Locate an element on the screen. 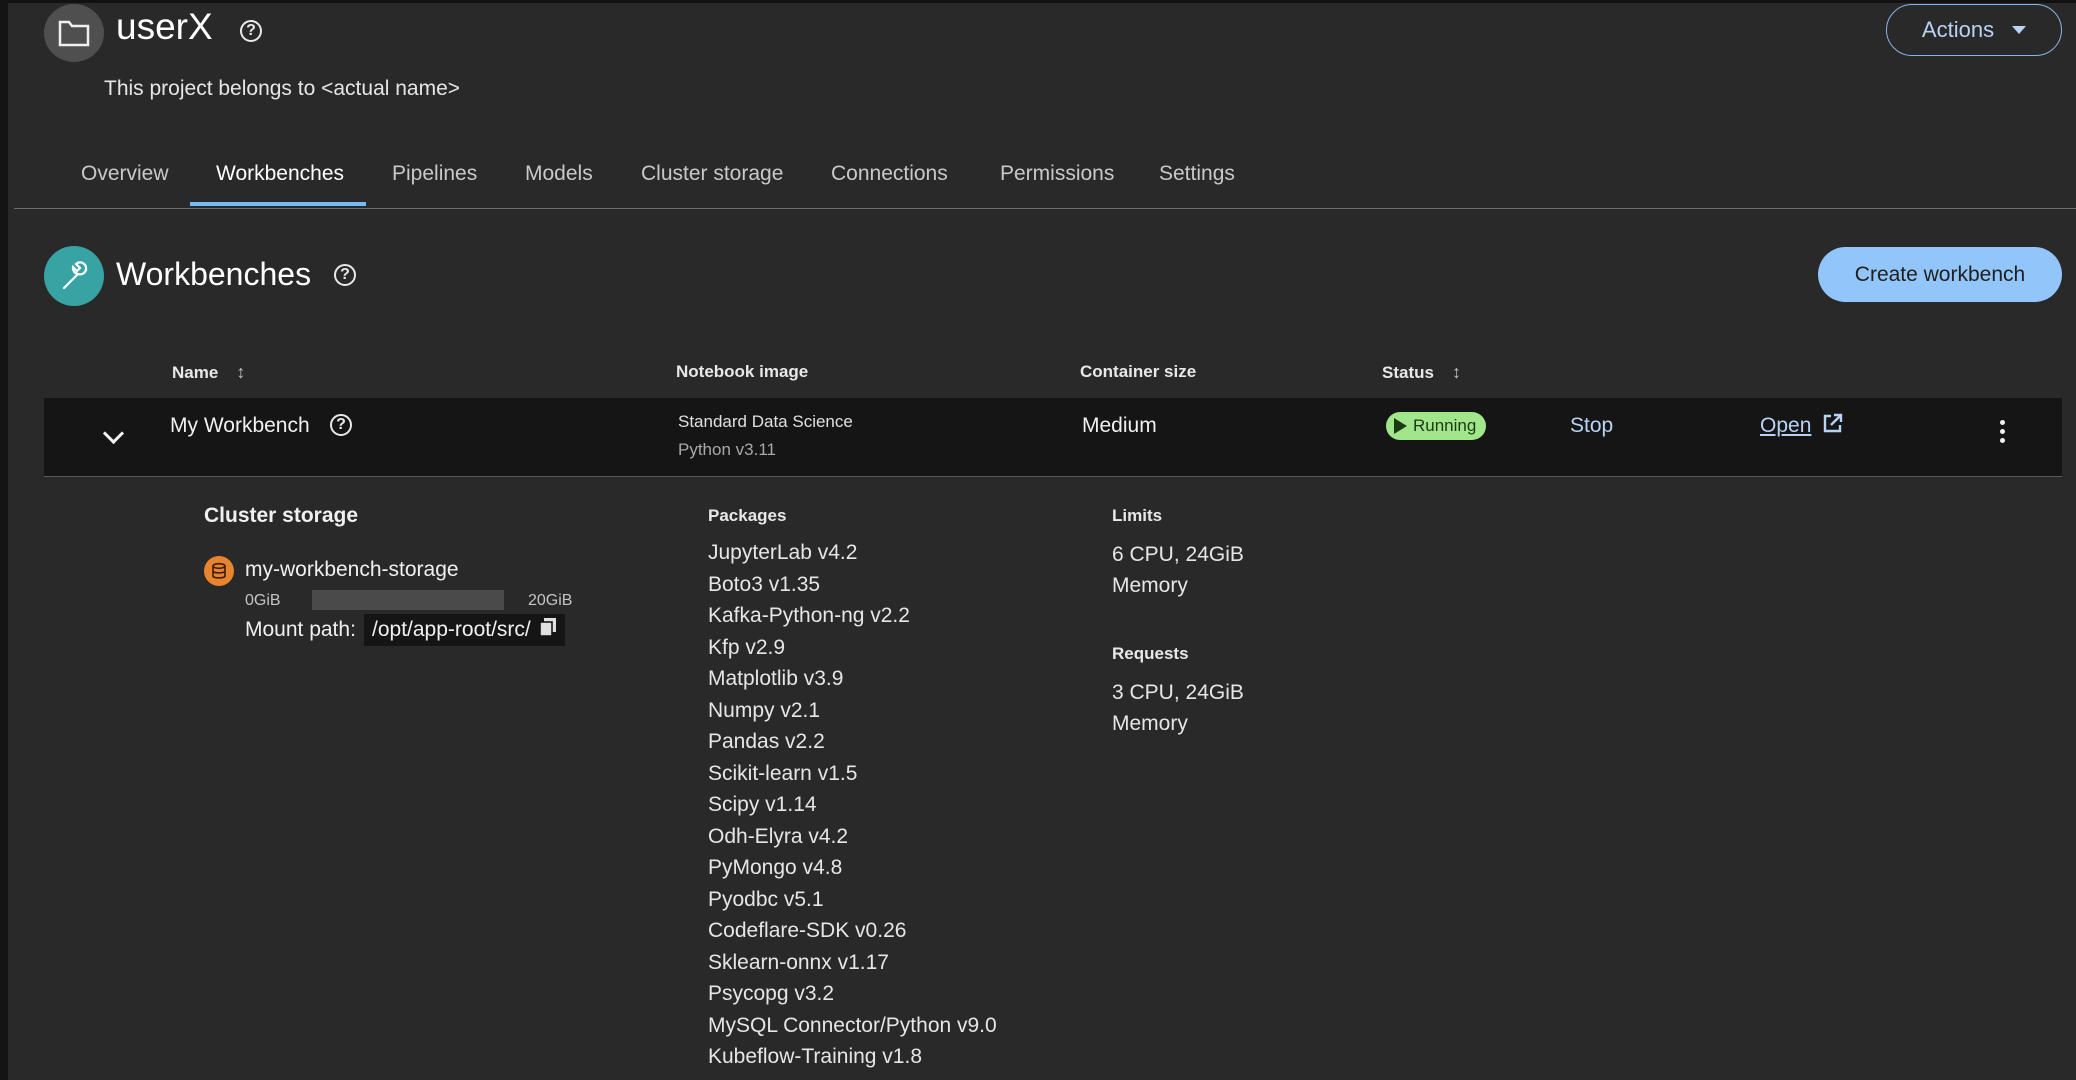 This screenshot has height=1080, width=2076. package-item: Numpy v2.1 is located at coordinates (764, 710).